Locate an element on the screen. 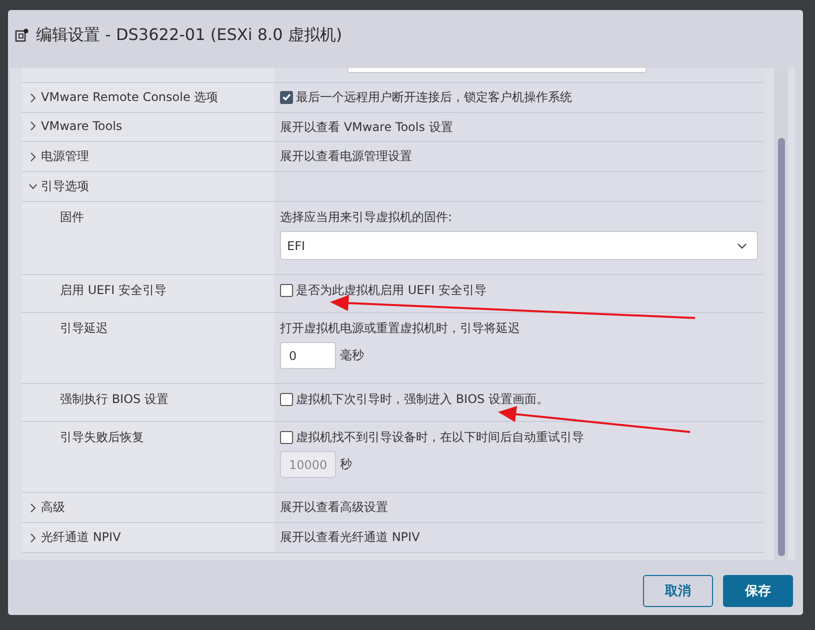  option-label: 启用 UEFI 安全引导 is located at coordinates (113, 290).